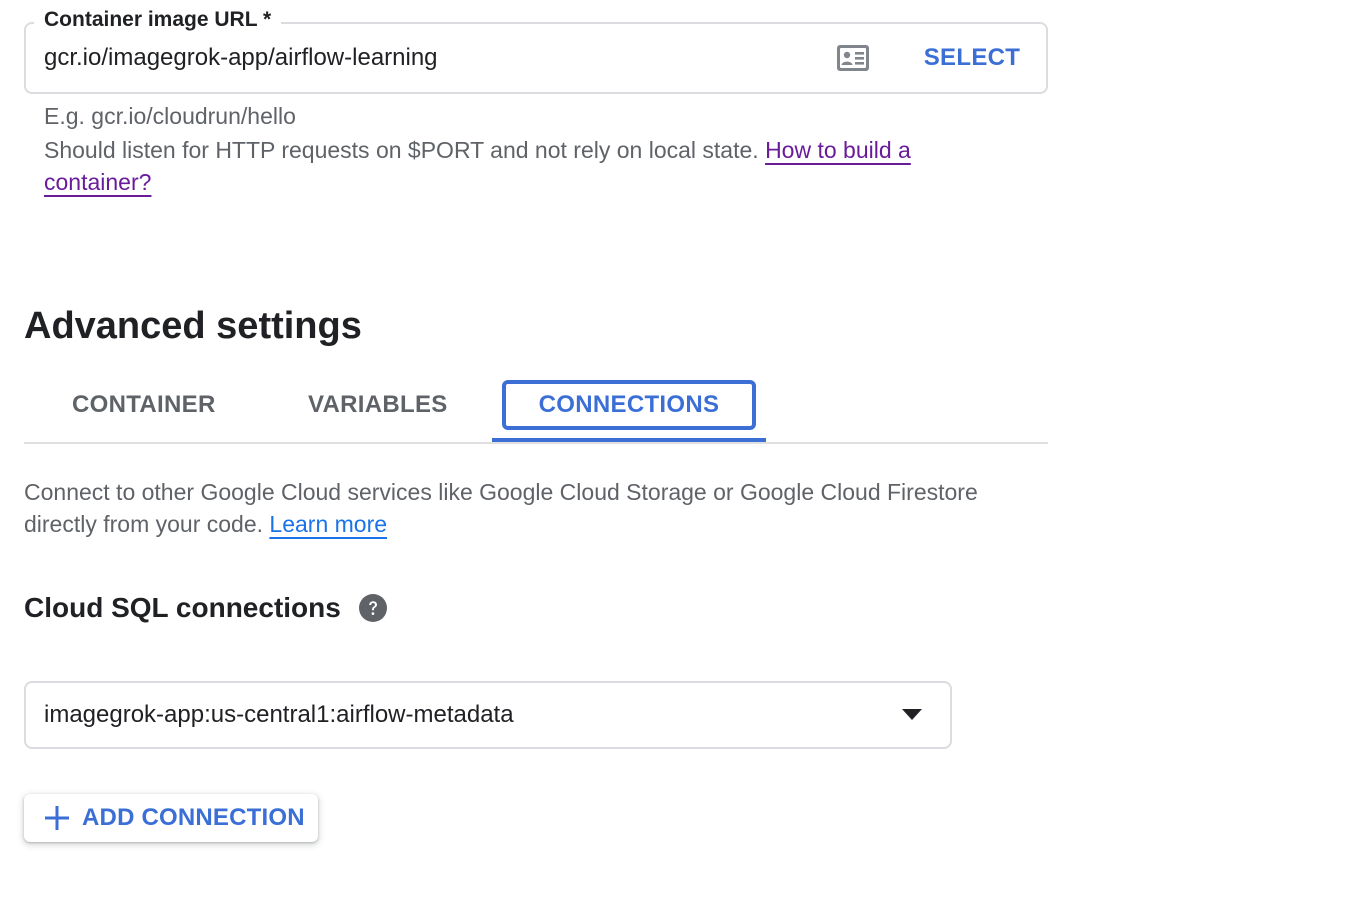 This screenshot has width=1360, height=912. Describe the element at coordinates (377, 405) in the screenshot. I see `tab-variables: VARIABLES` at that location.